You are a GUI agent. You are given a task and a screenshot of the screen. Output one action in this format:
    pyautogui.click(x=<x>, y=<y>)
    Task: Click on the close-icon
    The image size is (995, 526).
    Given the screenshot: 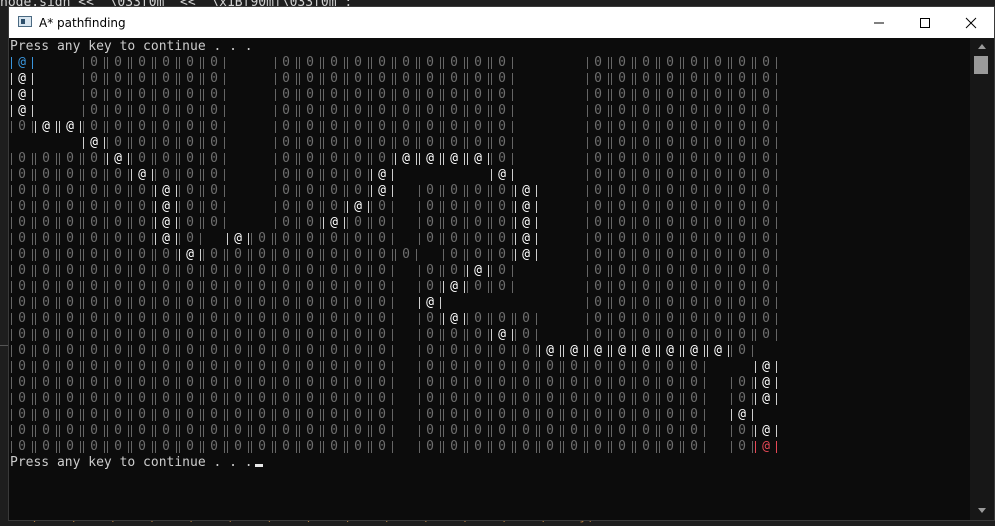 What is the action you would take?
    pyautogui.click(x=971, y=23)
    